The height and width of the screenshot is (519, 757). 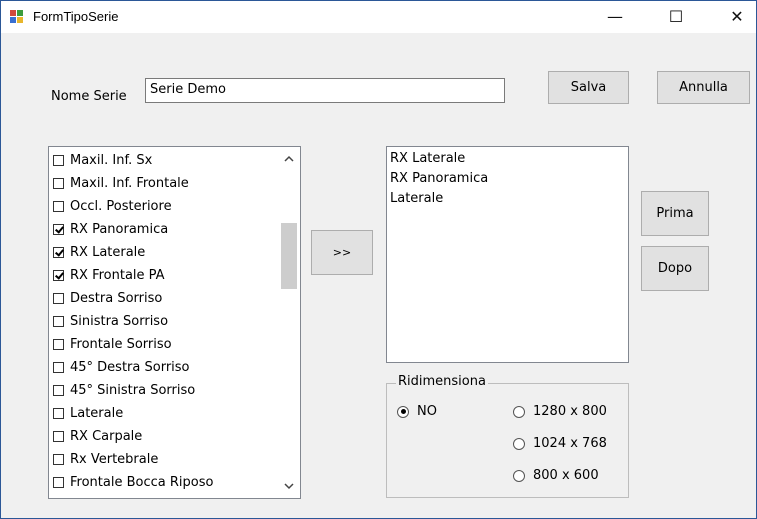 What do you see at coordinates (427, 411) in the screenshot?
I see `radio-label: NO` at bounding box center [427, 411].